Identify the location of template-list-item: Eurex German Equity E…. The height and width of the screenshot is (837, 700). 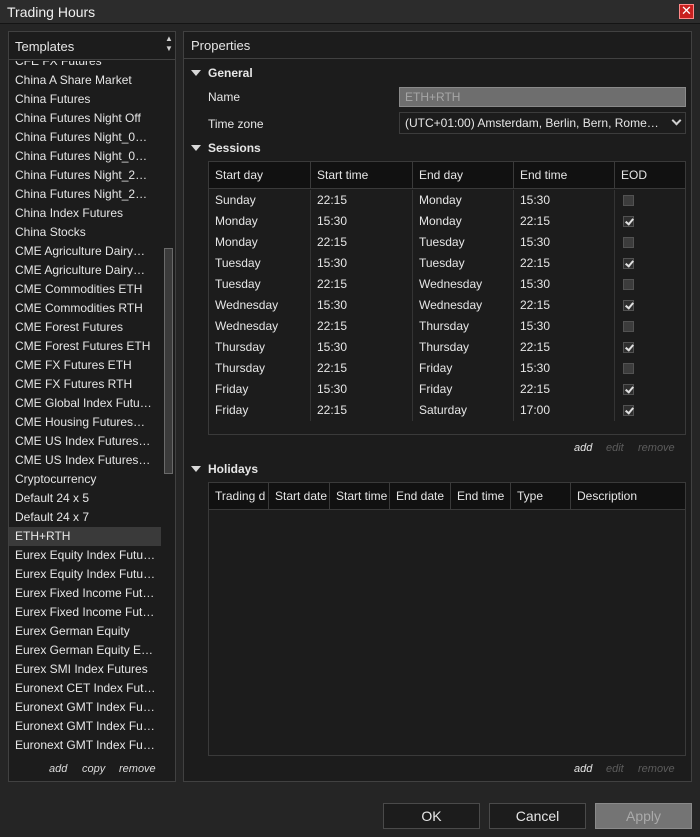
(85, 650).